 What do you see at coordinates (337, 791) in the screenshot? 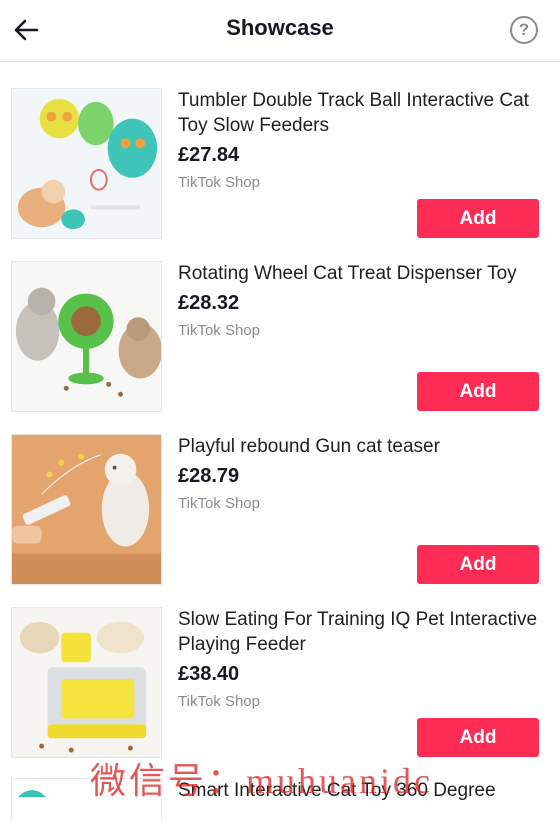
I see `product-title: Smart Interactive Cat Toy 360 Degree` at bounding box center [337, 791].